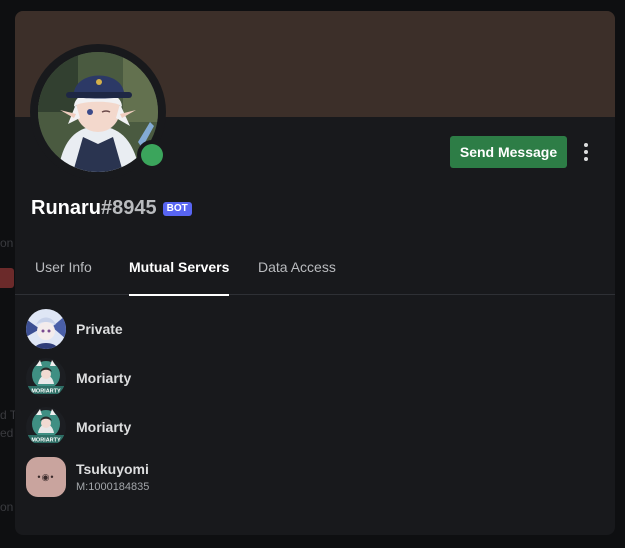 The height and width of the screenshot is (548, 625). I want to click on server-item-tsukuyomi: •◉• Tsukuyomi M:1000184835, so click(311, 477).